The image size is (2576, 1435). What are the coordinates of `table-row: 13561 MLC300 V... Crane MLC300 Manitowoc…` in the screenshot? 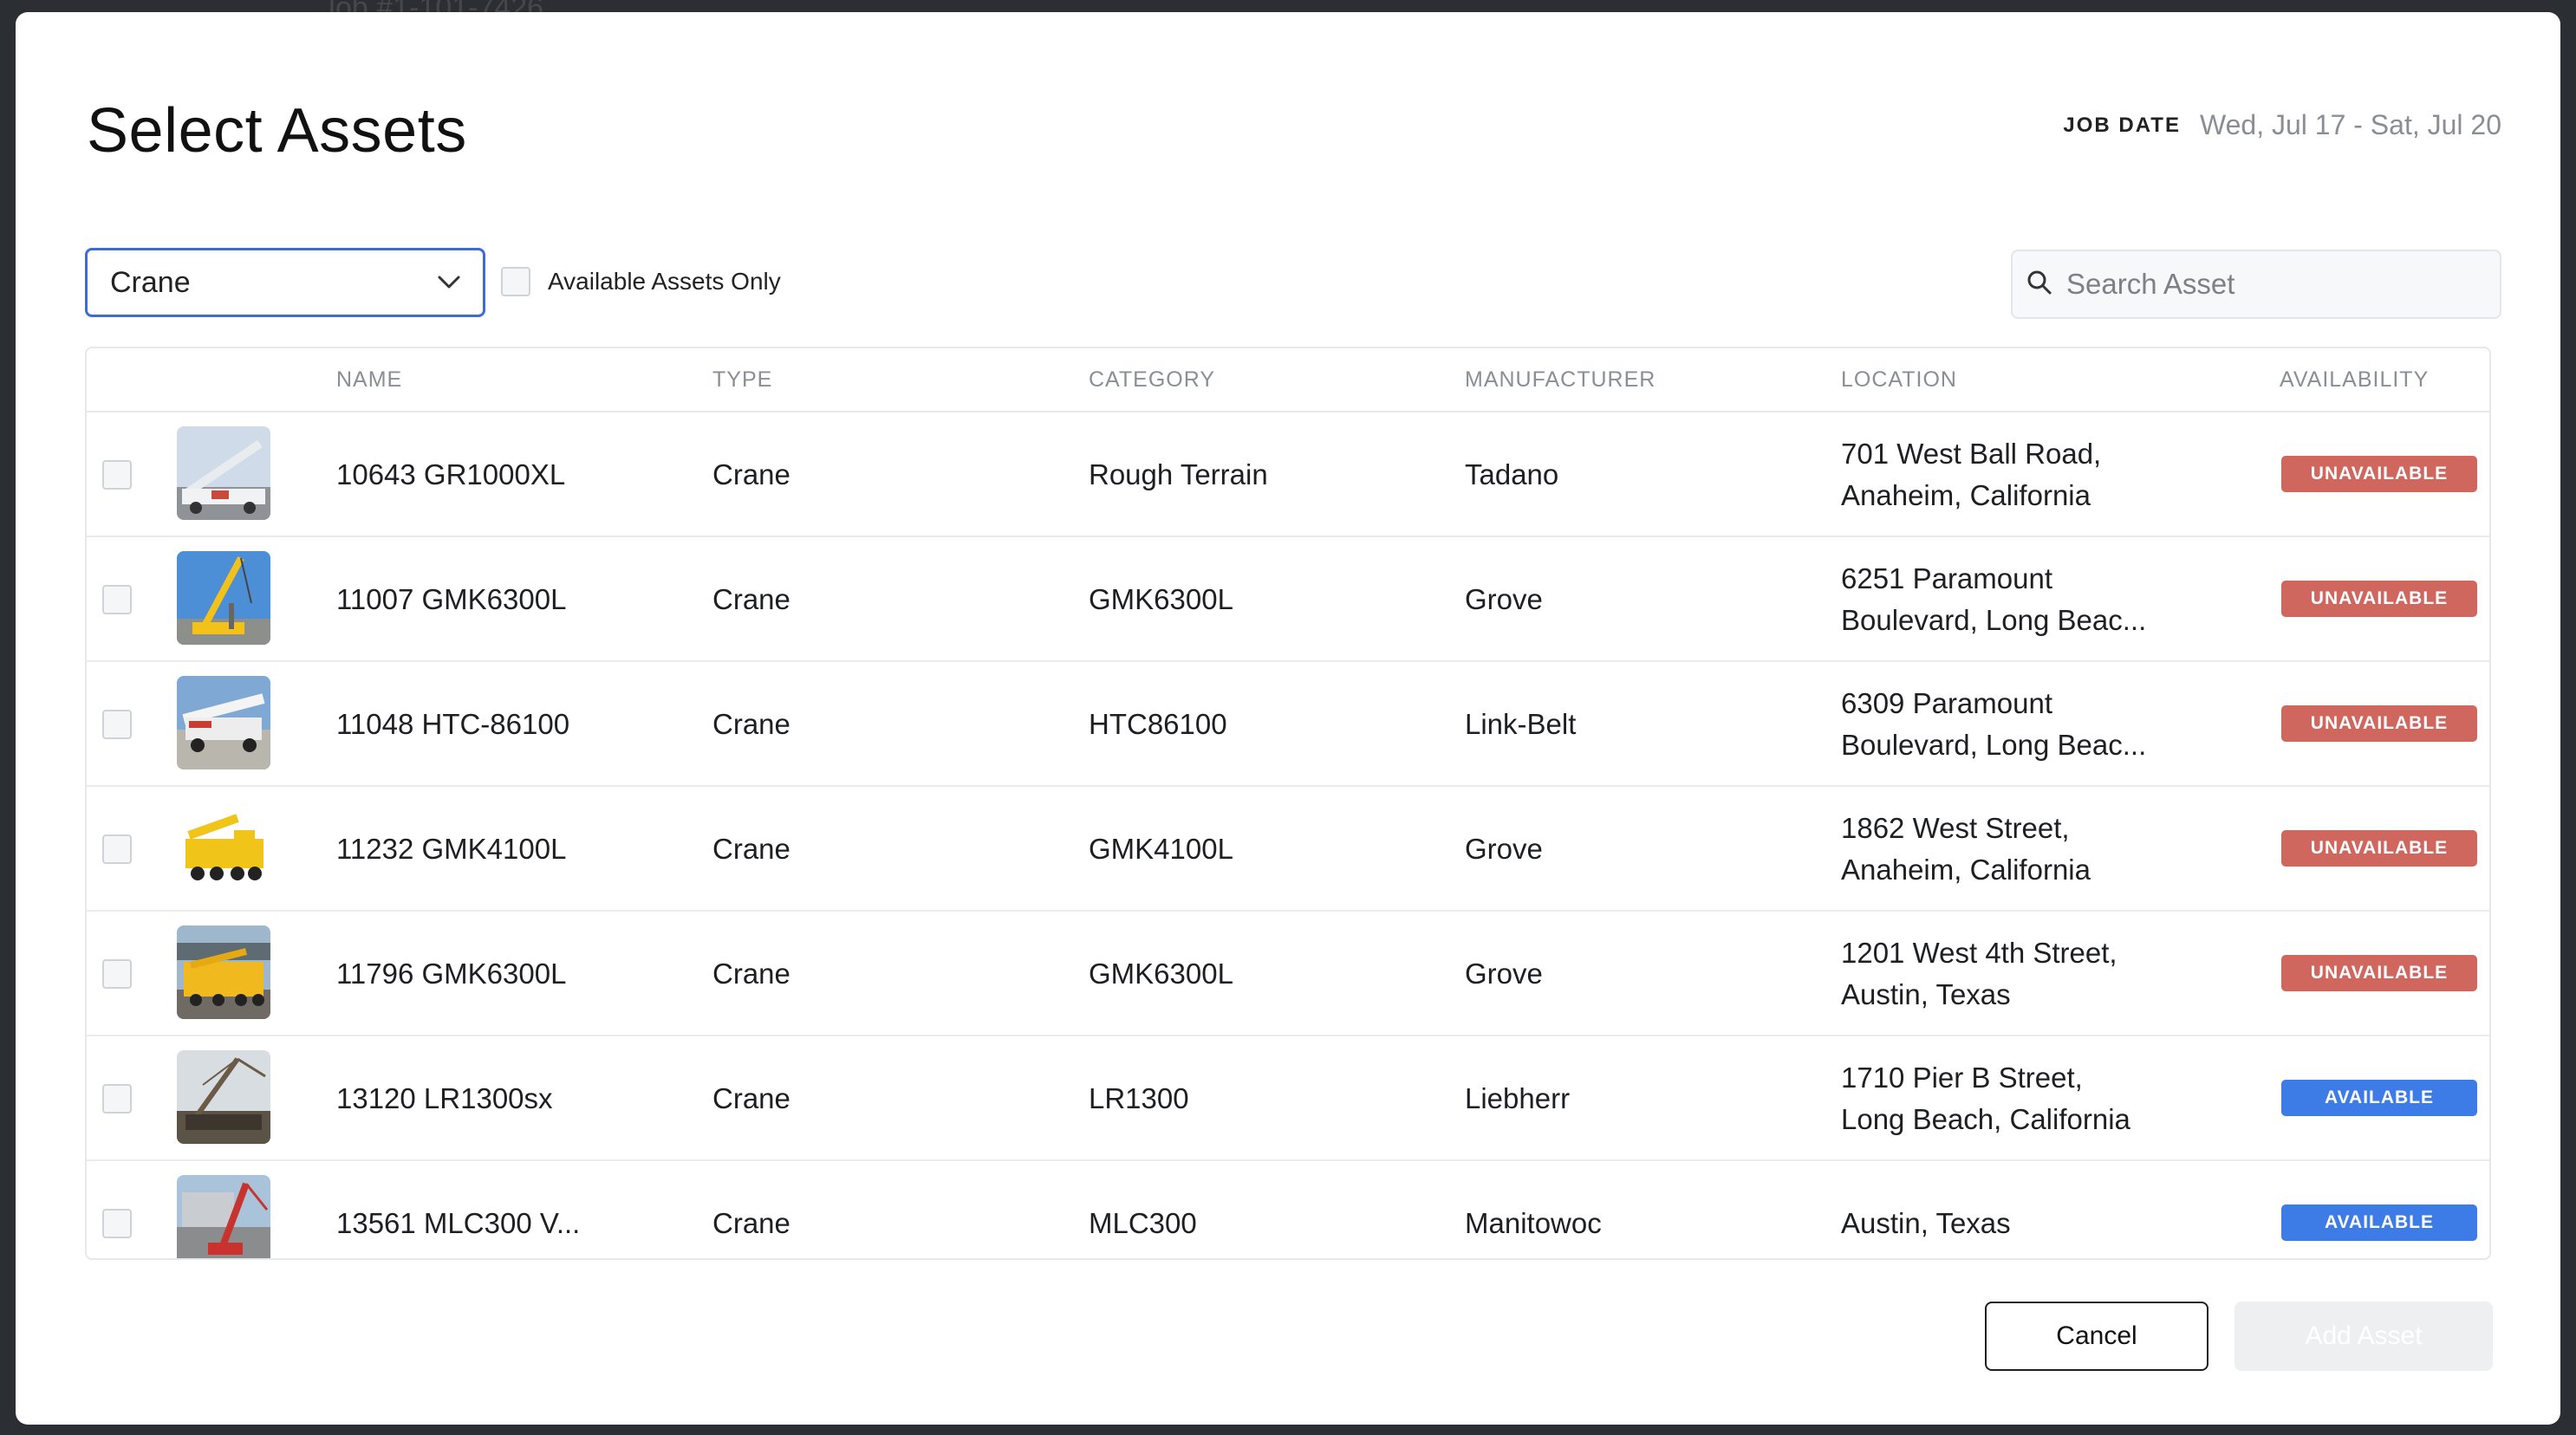 It's located at (1288, 1209).